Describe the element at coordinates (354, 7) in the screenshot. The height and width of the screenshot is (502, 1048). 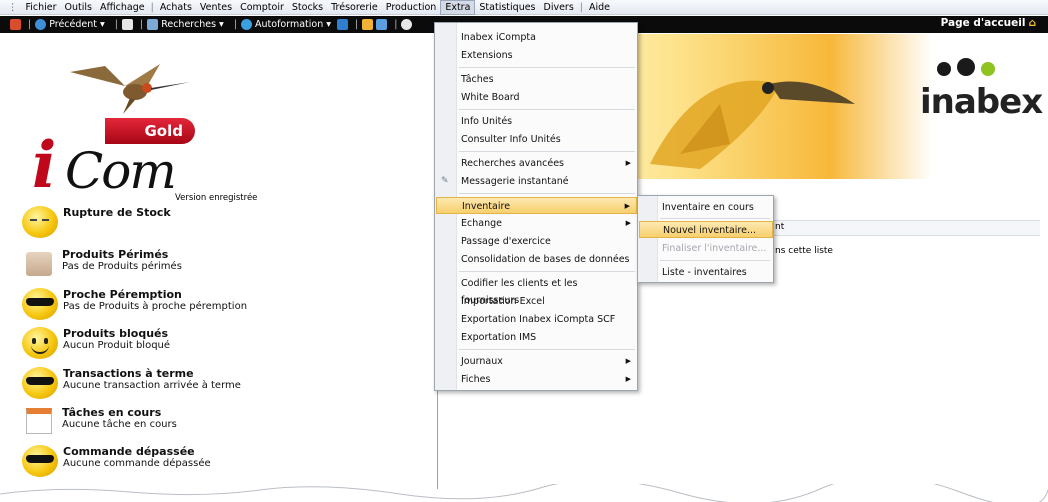
I see `menu-tresorerie: Trésorerie` at that location.